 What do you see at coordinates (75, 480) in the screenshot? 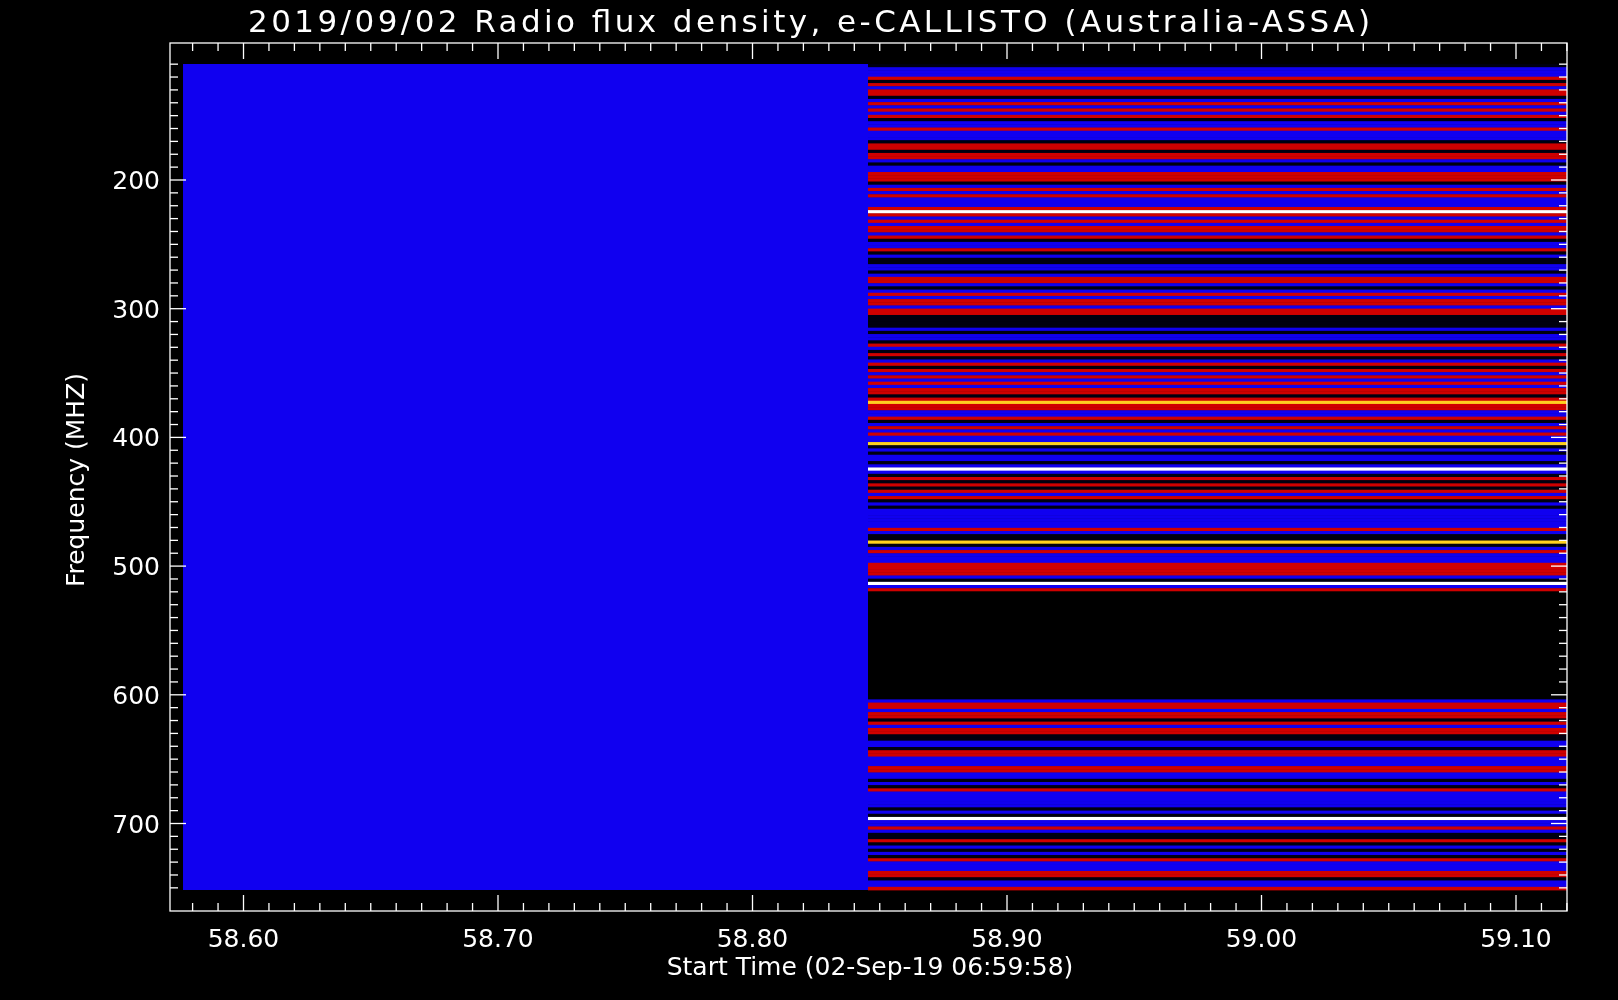
I see `y-axis-label: Frequency (MHZ)` at bounding box center [75, 480].